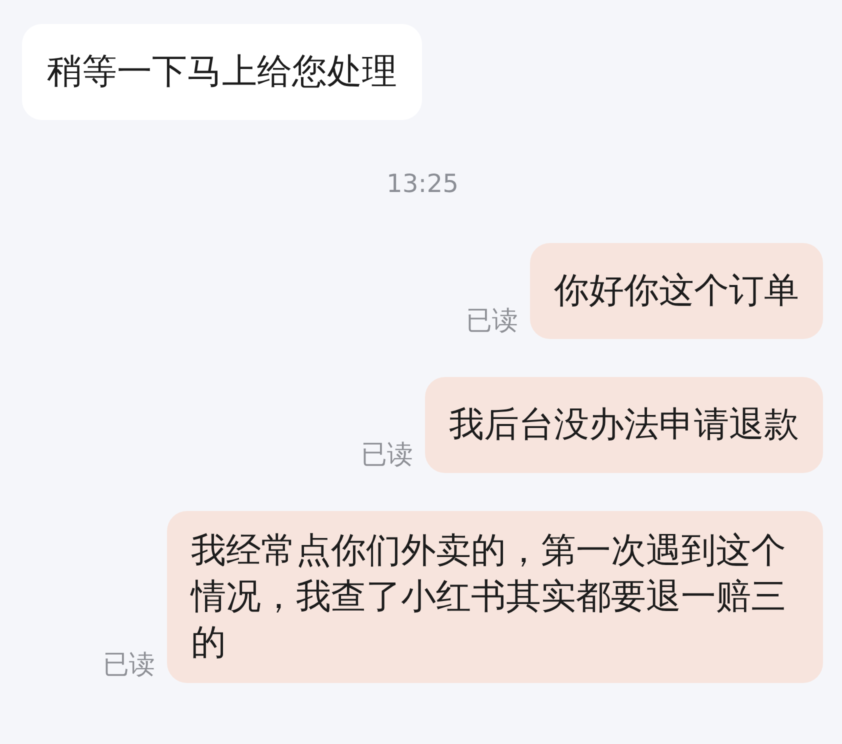 The height and width of the screenshot is (744, 842). Describe the element at coordinates (676, 291) in the screenshot. I see `message-bubble: 你好你这个订单` at that location.